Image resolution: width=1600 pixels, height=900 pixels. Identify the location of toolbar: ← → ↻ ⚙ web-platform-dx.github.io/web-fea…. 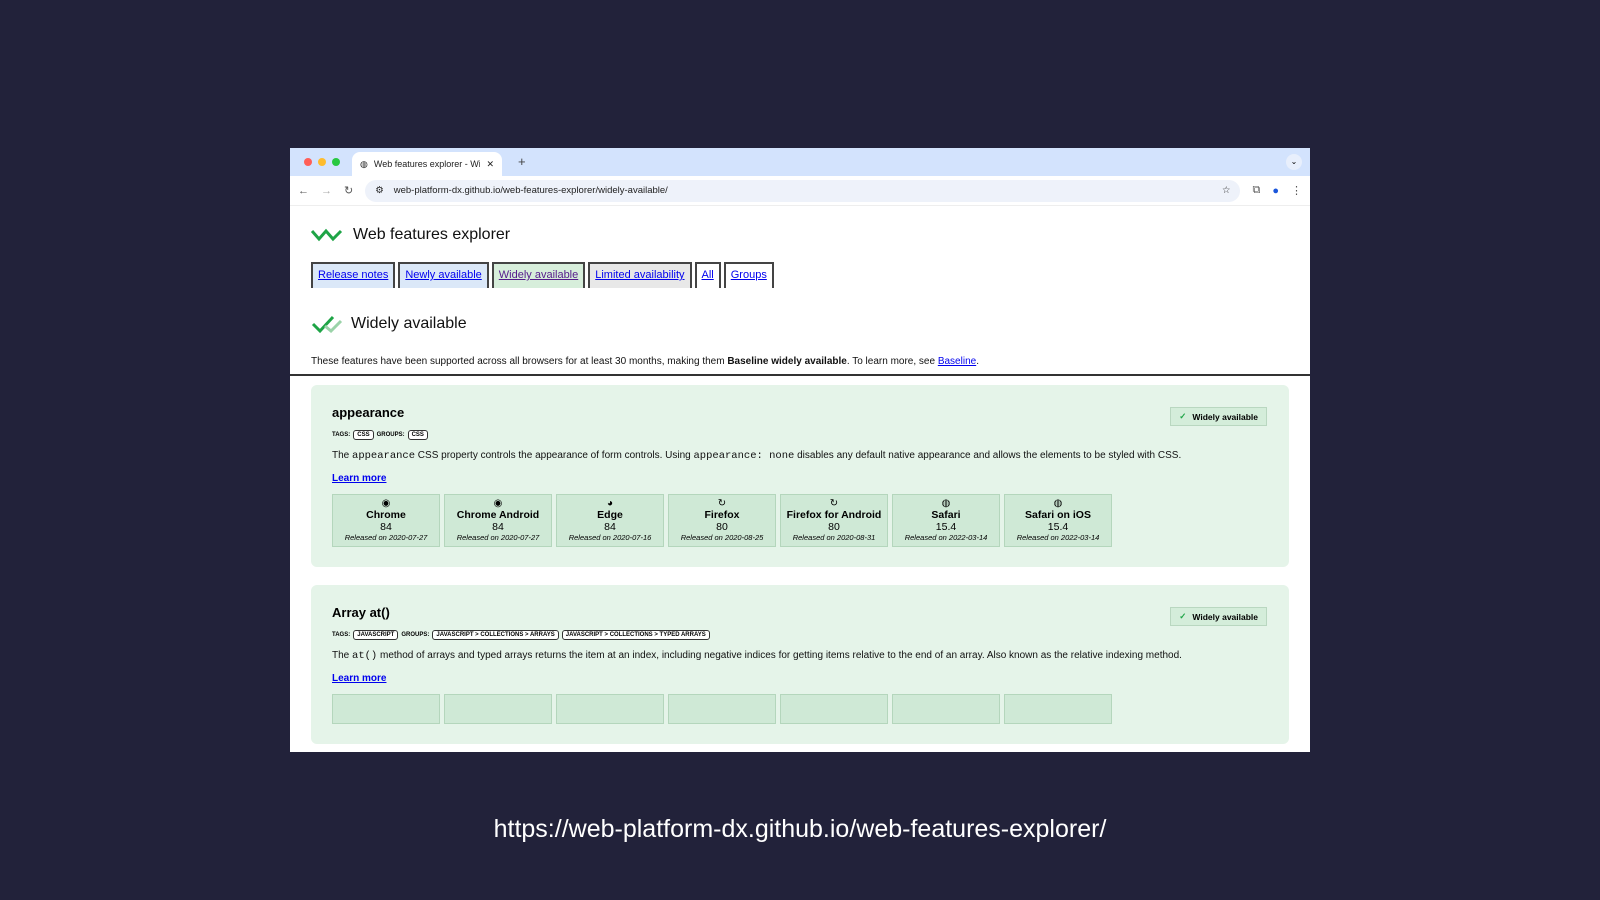
(800, 191).